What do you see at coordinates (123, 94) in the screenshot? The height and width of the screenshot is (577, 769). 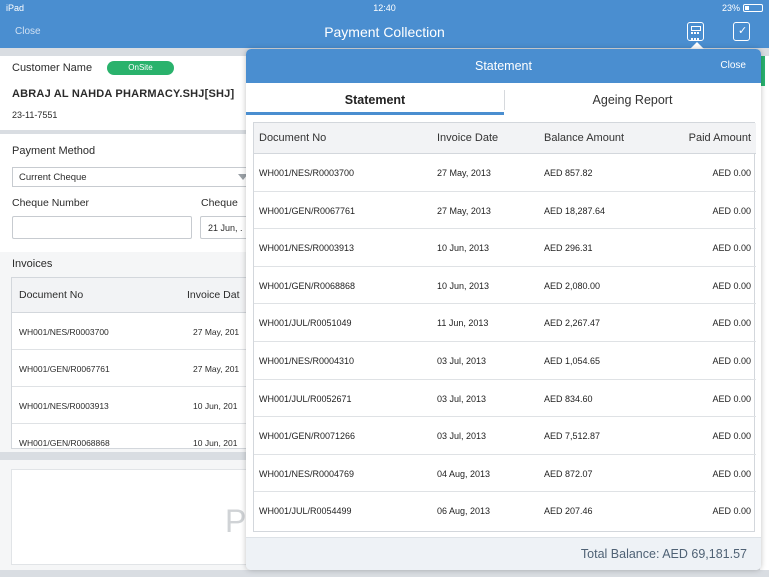 I see `customer-name: ABRAJ AL NAHDA PHARMACY.SHJ[SHJ]` at bounding box center [123, 94].